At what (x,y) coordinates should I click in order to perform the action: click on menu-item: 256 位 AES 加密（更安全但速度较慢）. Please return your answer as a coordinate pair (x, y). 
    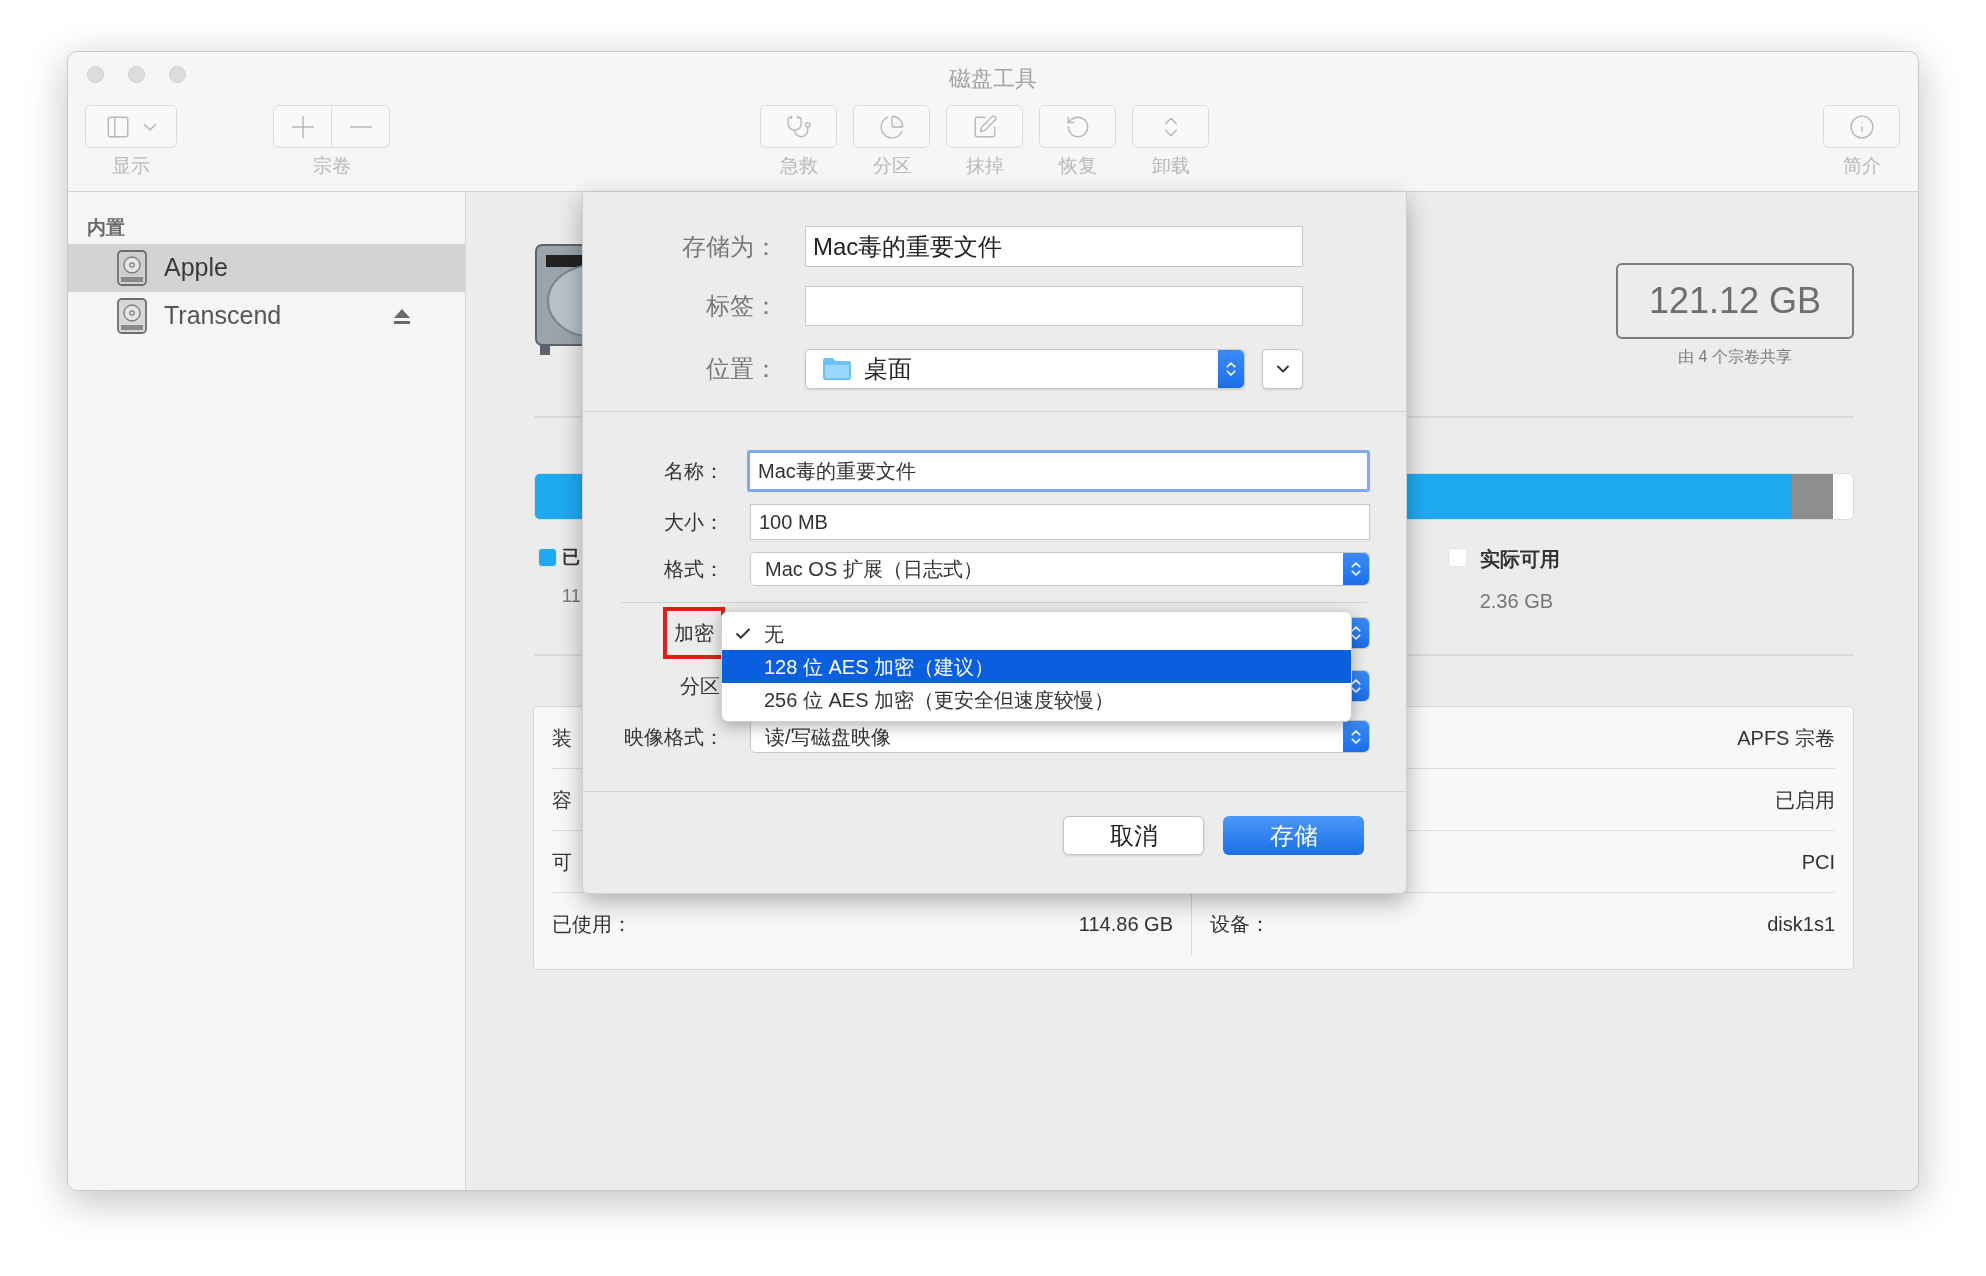
    Looking at the image, I should click on (1036, 699).